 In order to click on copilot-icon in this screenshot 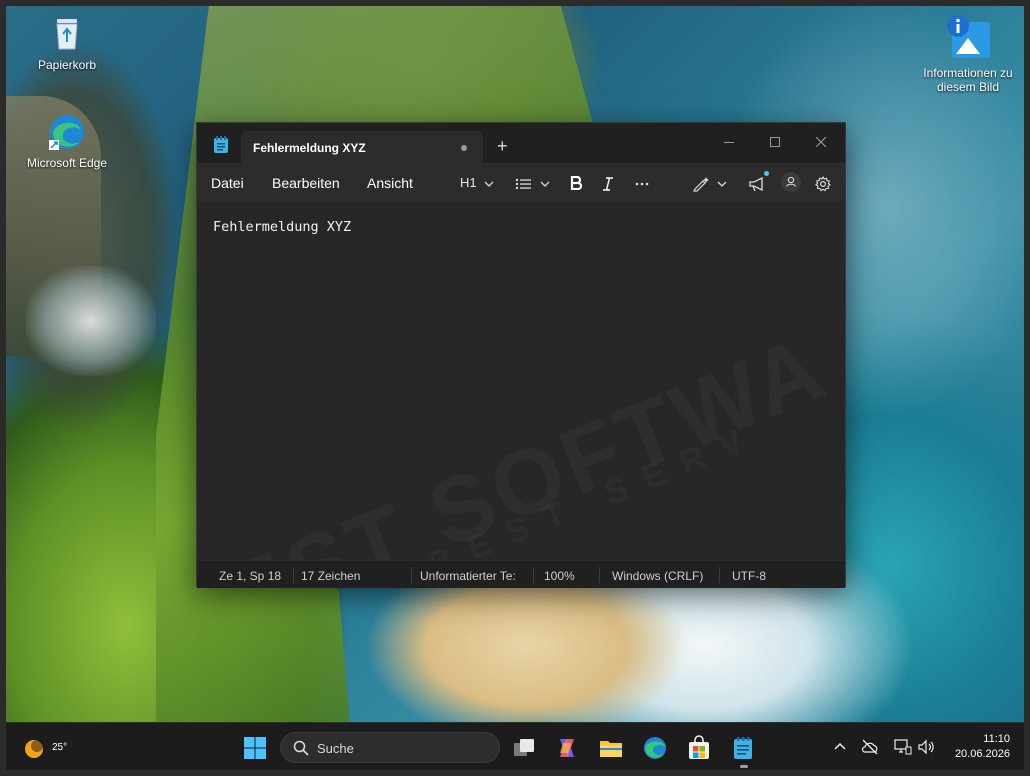, I will do `click(567, 748)`.